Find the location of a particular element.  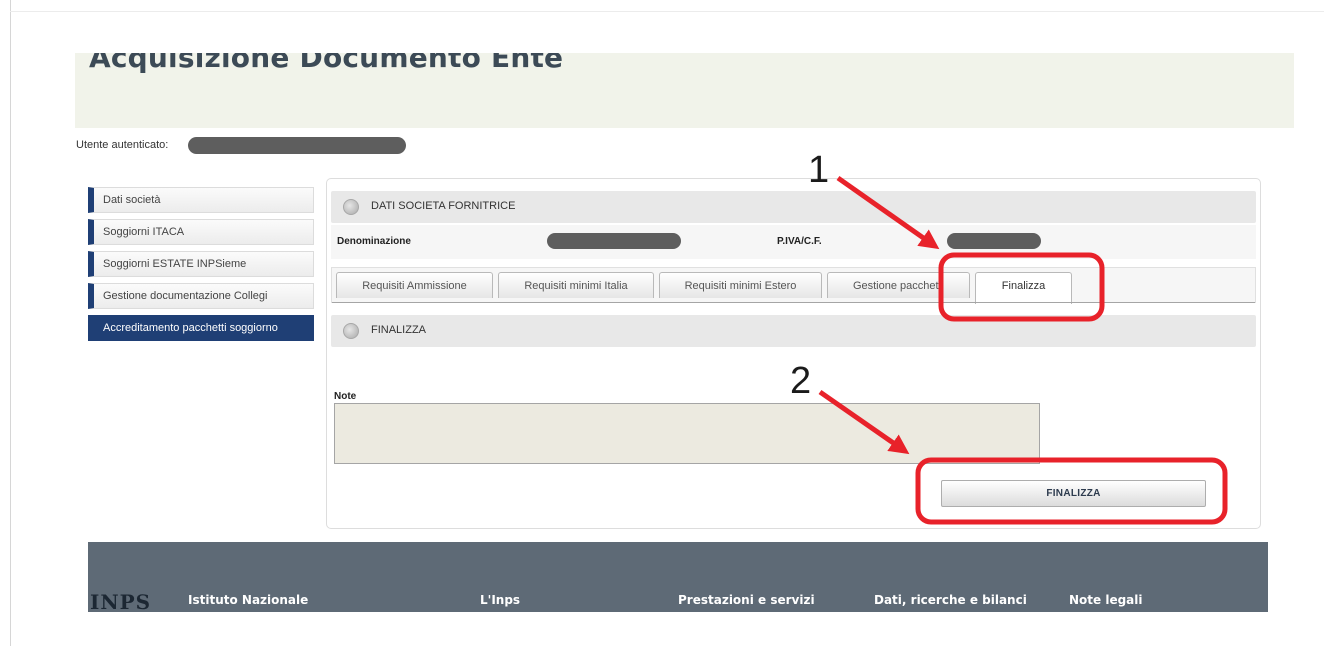

footer-link-dati: Dati, ricerche e bilanci is located at coordinates (950, 600).